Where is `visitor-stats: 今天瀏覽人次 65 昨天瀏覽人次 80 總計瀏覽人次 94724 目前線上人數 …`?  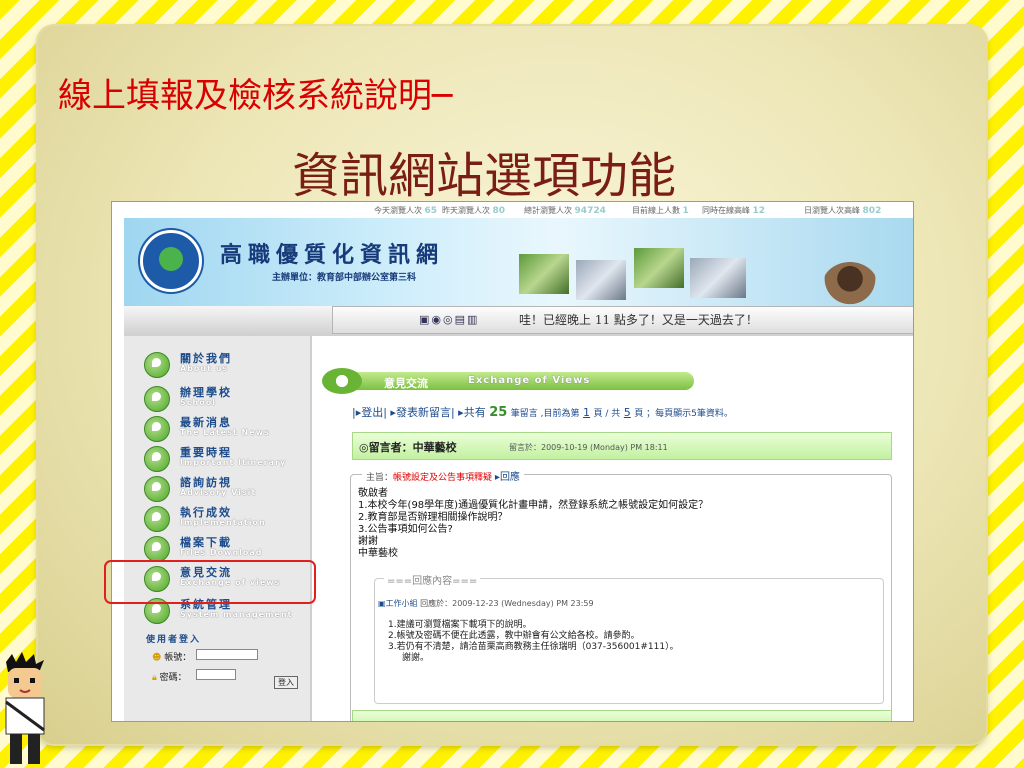 visitor-stats: 今天瀏覽人次 65 昨天瀏覽人次 80 總計瀏覽人次 94724 目前線上人數 … is located at coordinates (512, 210).